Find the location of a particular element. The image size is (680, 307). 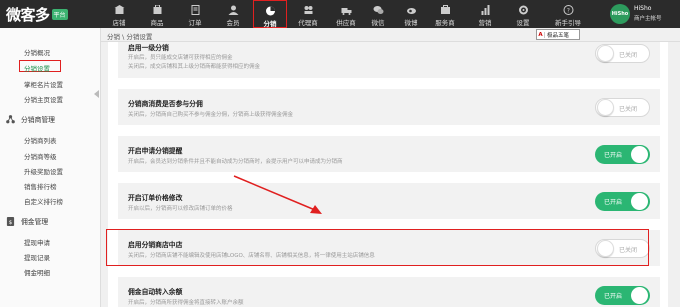

nav-distribution: 分销 is located at coordinates (270, 14).